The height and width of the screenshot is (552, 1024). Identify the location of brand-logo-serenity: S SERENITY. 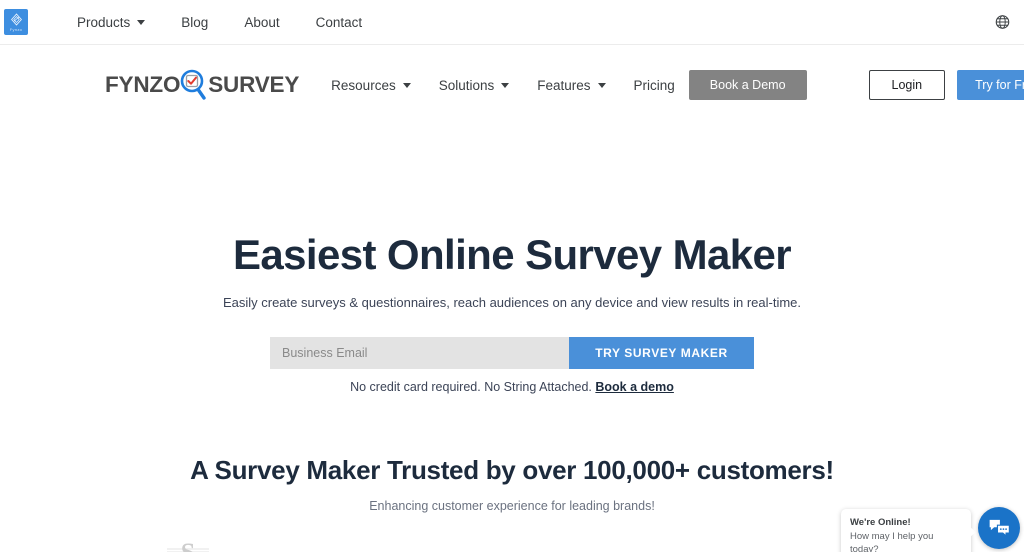
(188, 544).